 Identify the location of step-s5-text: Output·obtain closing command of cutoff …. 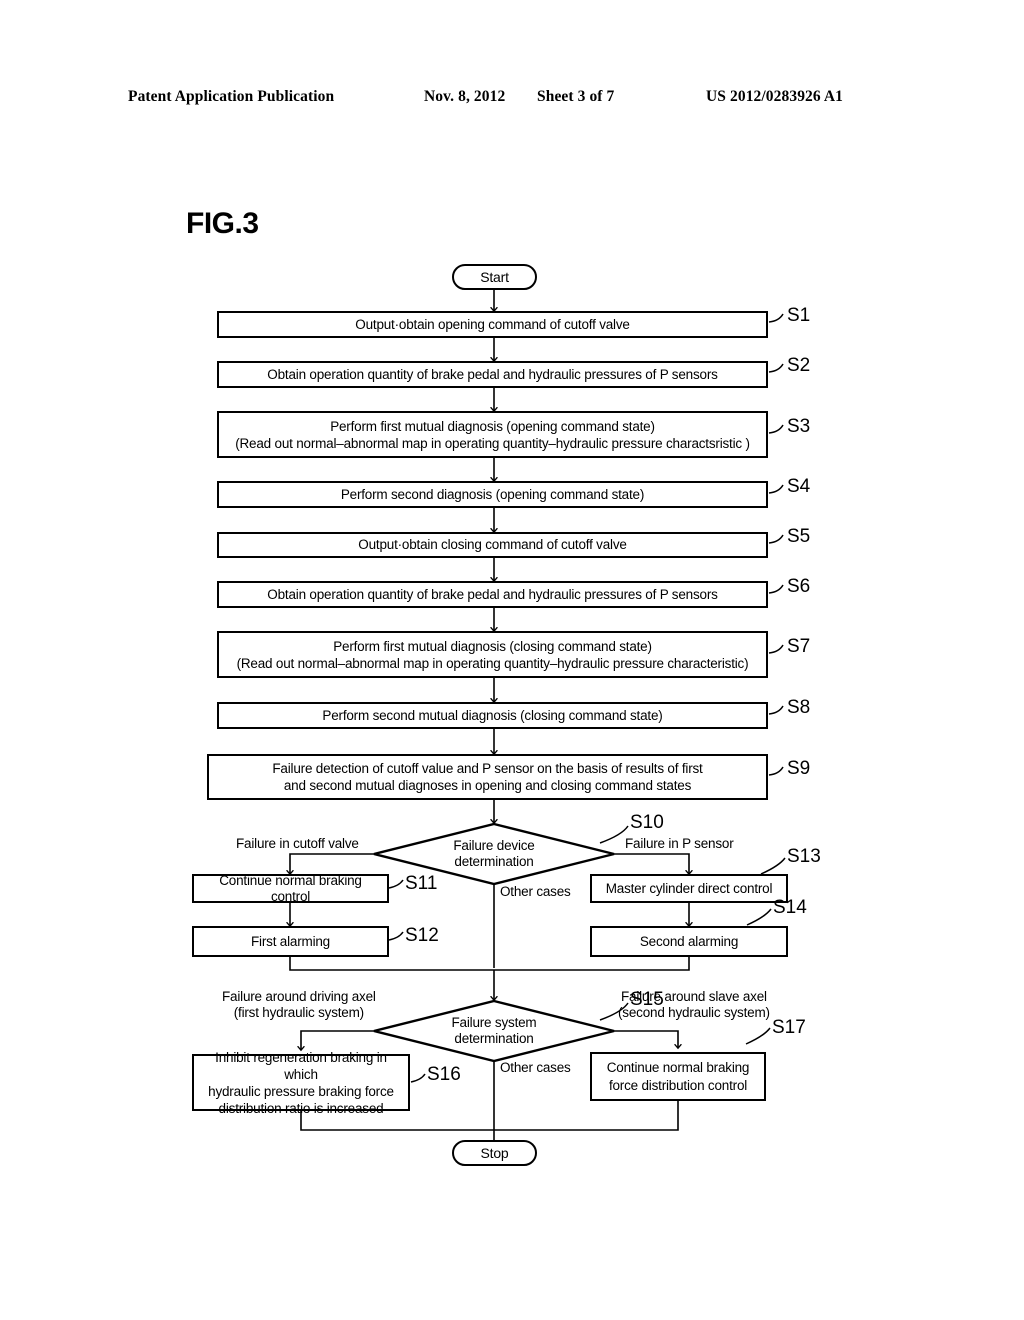
(492, 544).